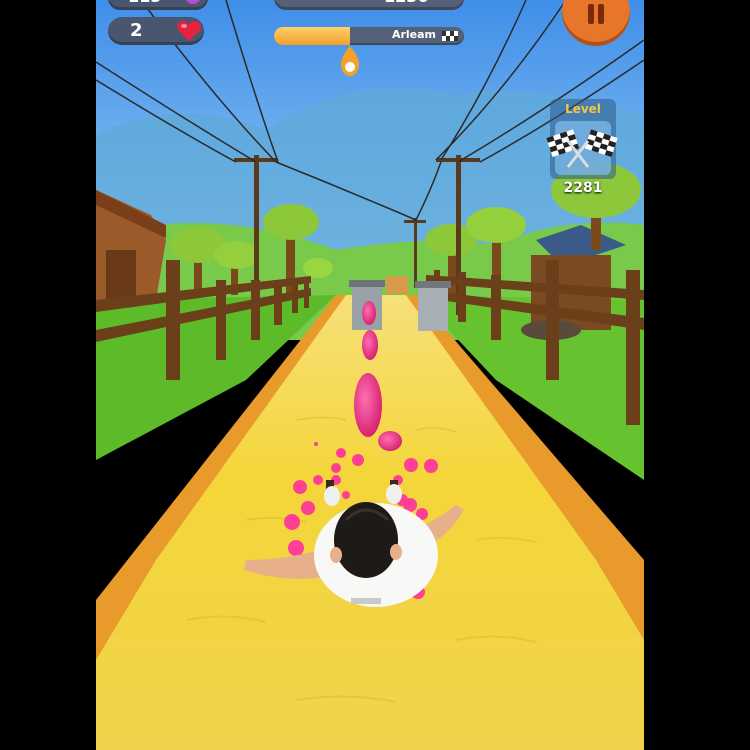  I want to click on purple-gem-icon, so click(193, 2).